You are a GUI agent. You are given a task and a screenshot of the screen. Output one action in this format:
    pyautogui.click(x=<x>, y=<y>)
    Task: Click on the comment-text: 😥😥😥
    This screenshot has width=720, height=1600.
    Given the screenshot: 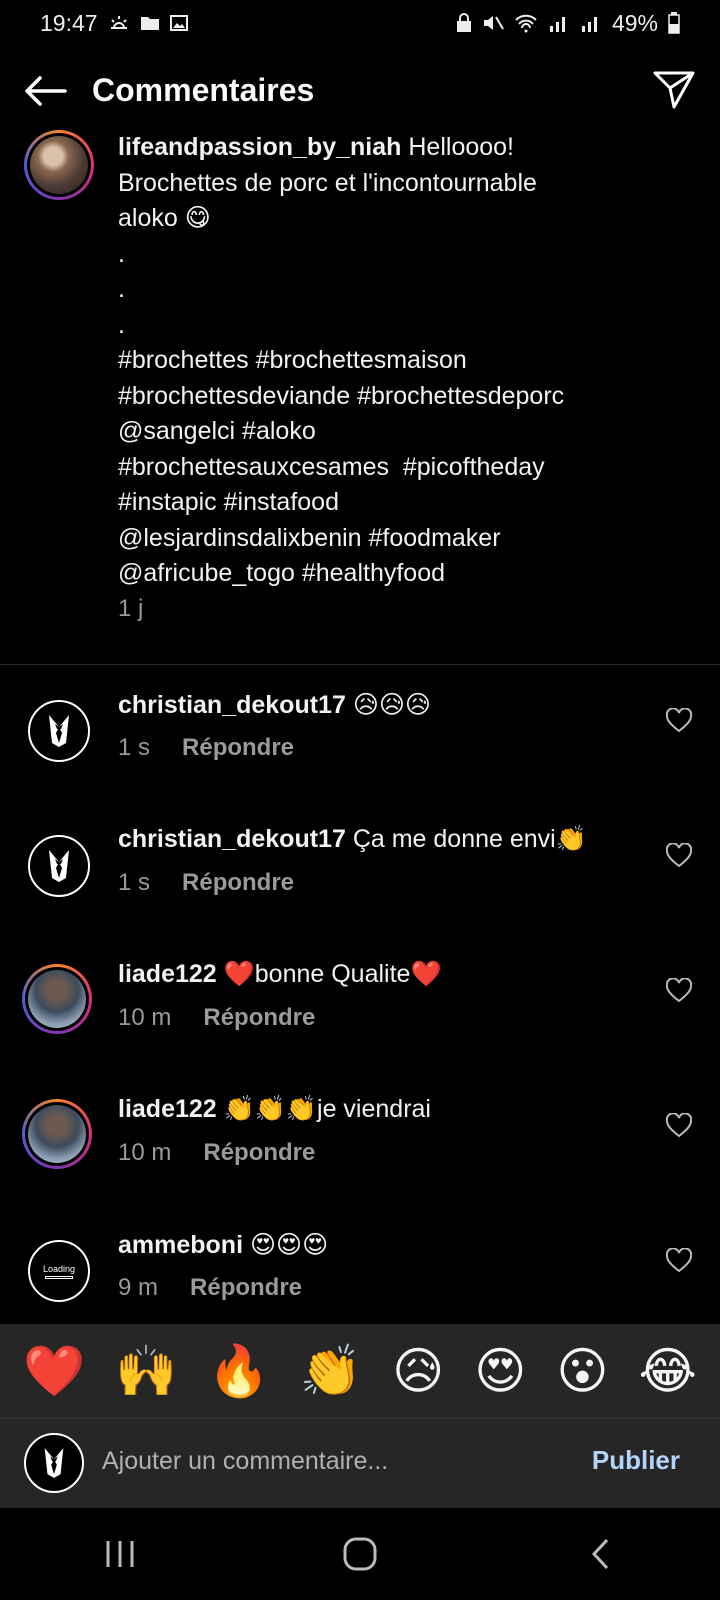 What is the action you would take?
    pyautogui.click(x=391, y=705)
    